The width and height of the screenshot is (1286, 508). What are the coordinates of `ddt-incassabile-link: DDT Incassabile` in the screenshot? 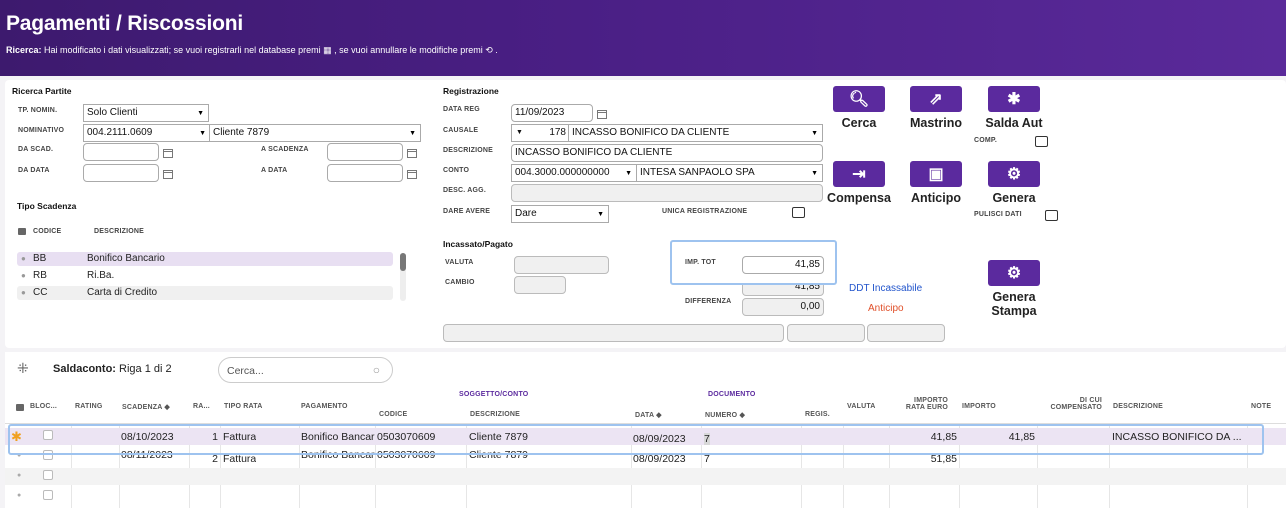 It's located at (885, 288).